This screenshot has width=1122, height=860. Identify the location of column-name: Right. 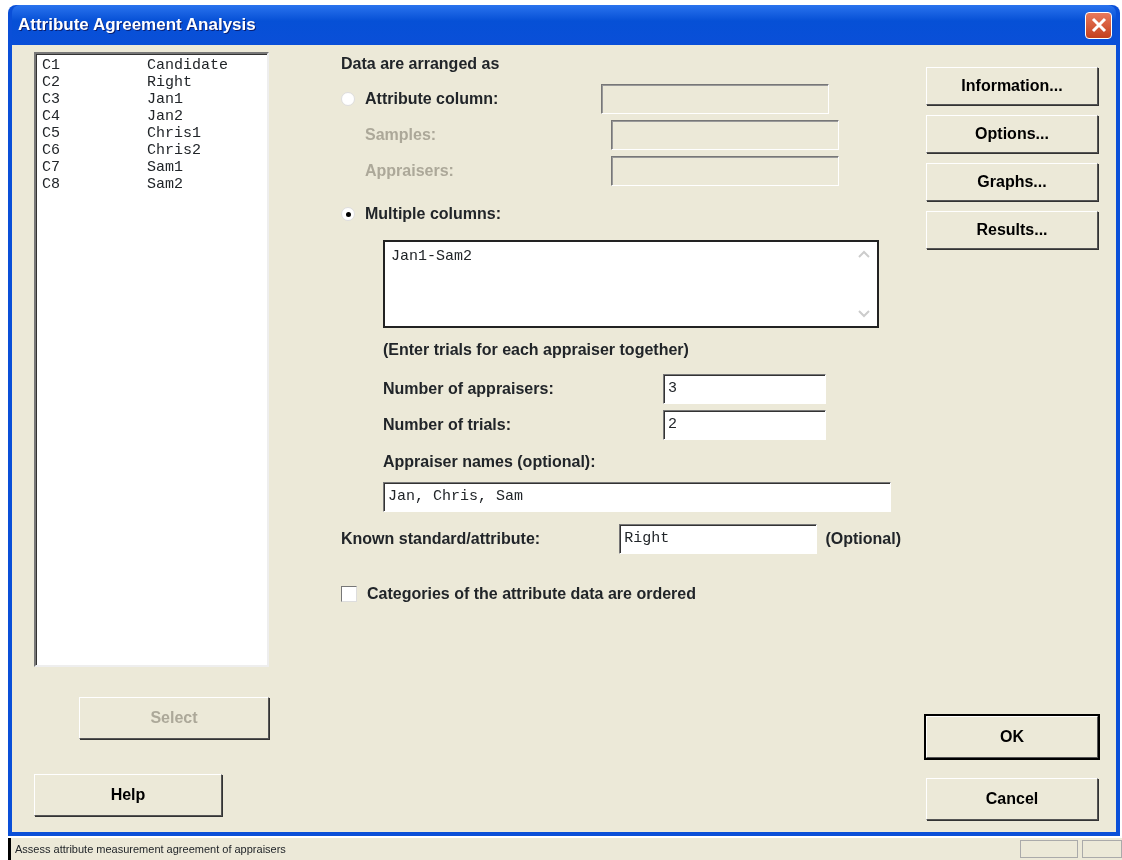
(169, 82).